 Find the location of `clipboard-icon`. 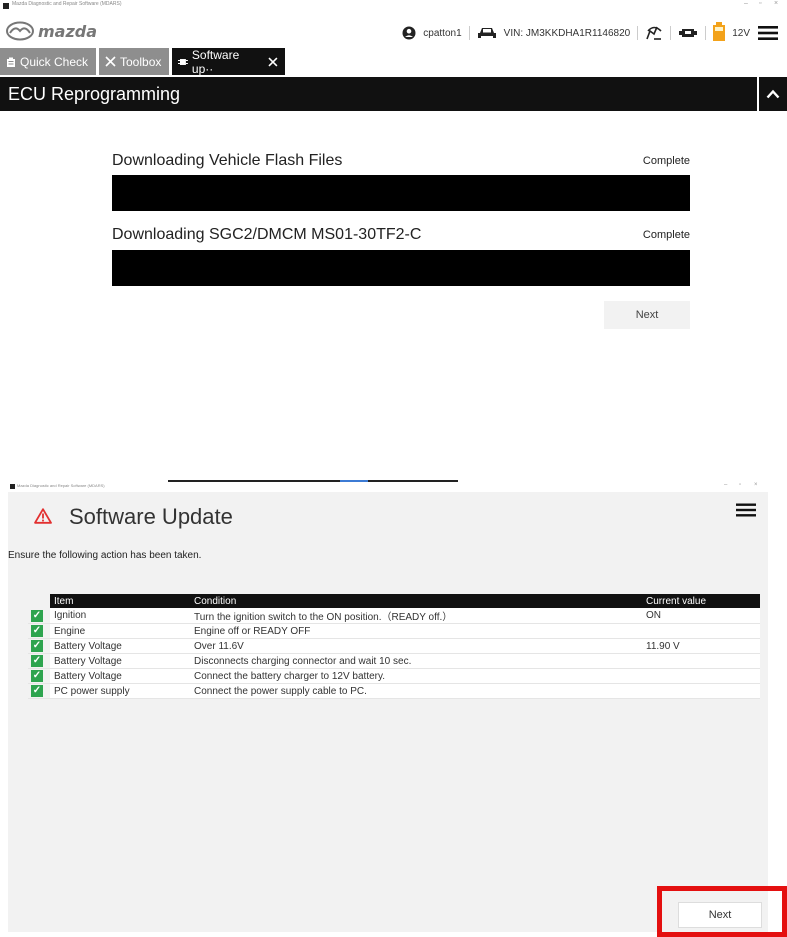

clipboard-icon is located at coordinates (11, 62).